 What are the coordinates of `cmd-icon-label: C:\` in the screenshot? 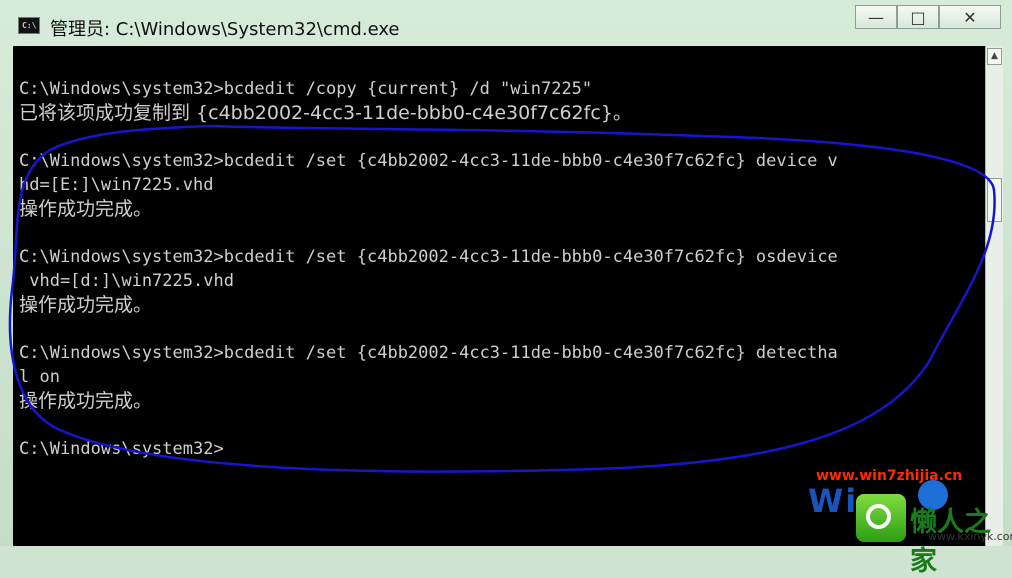 It's located at (29, 25).